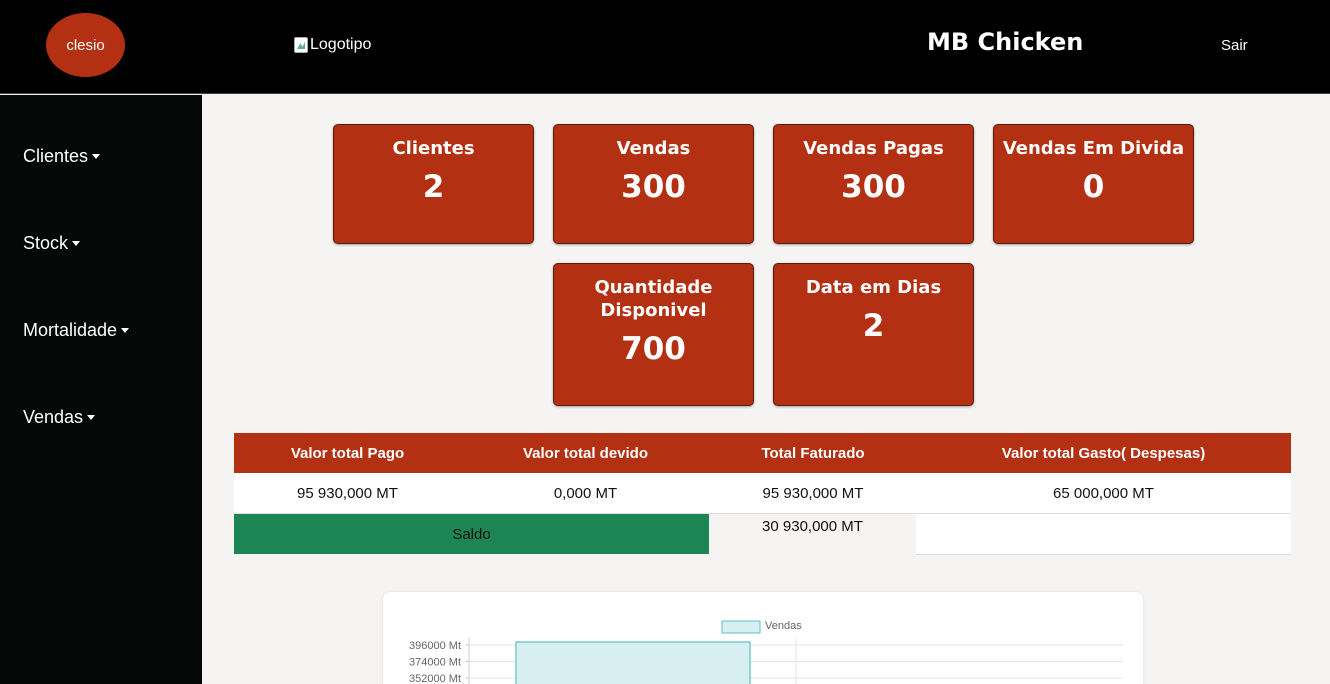 This screenshot has height=684, width=1330. What do you see at coordinates (101, 389) in the screenshot?
I see `sidebar: Clientes Stock Mortalidade Vendas` at bounding box center [101, 389].